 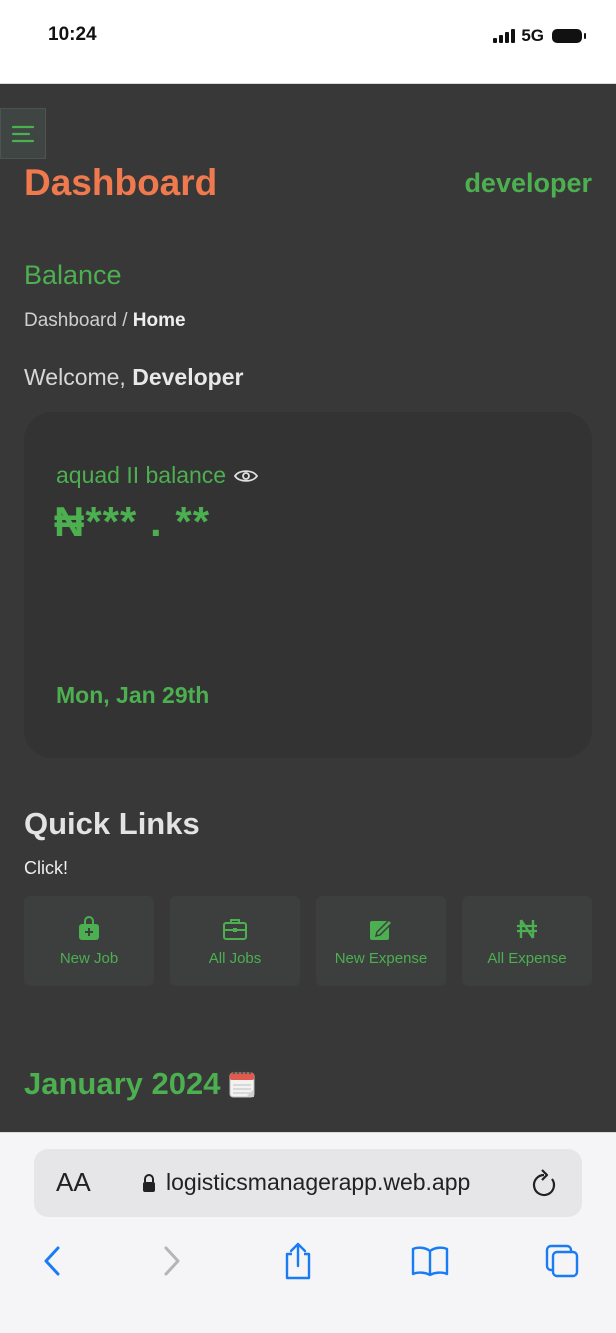 I want to click on signal-icon, so click(x=504, y=36).